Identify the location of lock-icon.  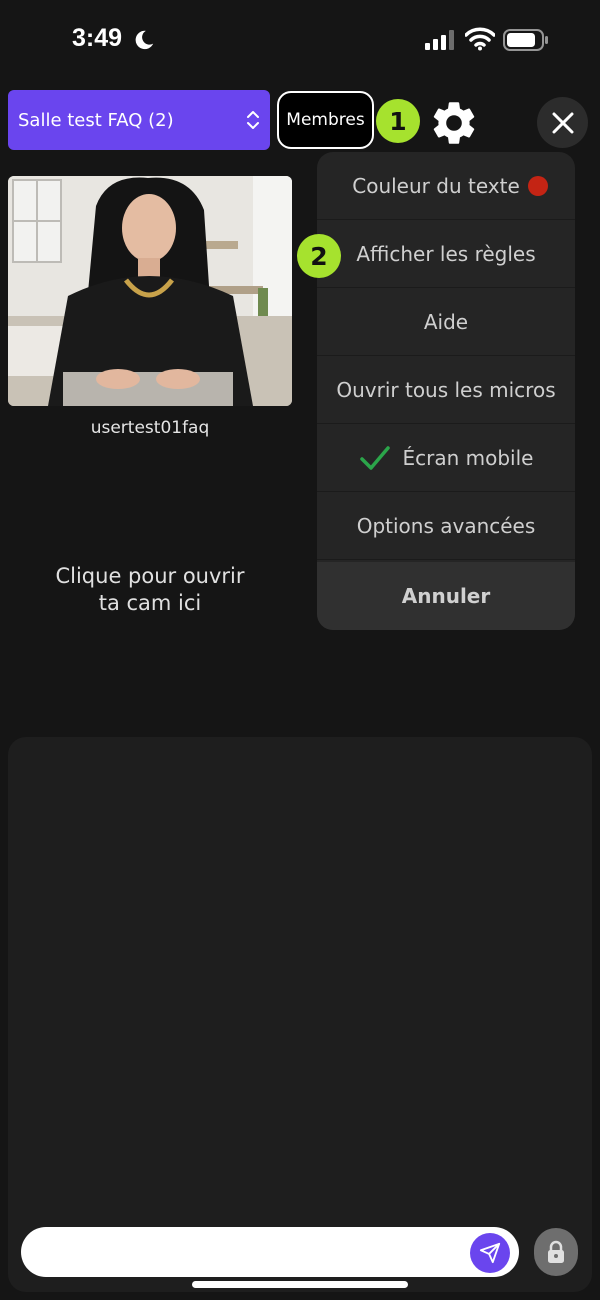
(556, 1251).